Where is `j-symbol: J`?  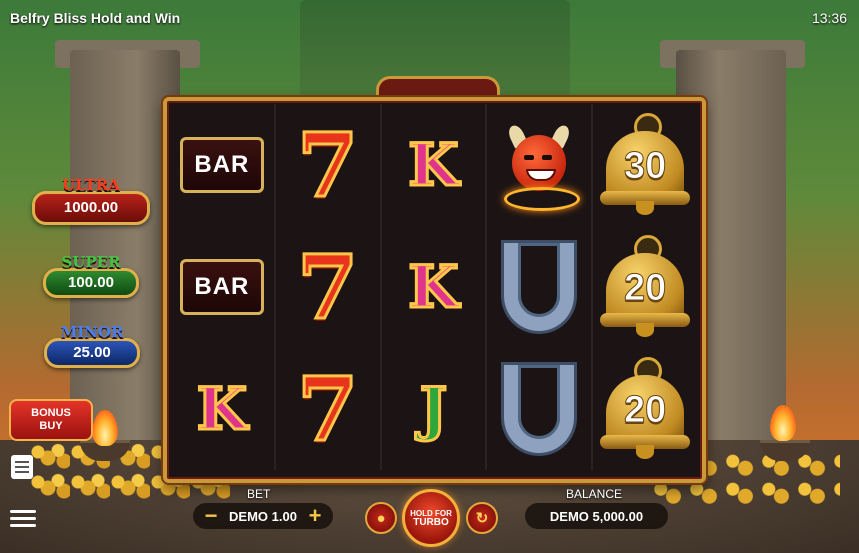 j-symbol: J is located at coordinates (433, 409).